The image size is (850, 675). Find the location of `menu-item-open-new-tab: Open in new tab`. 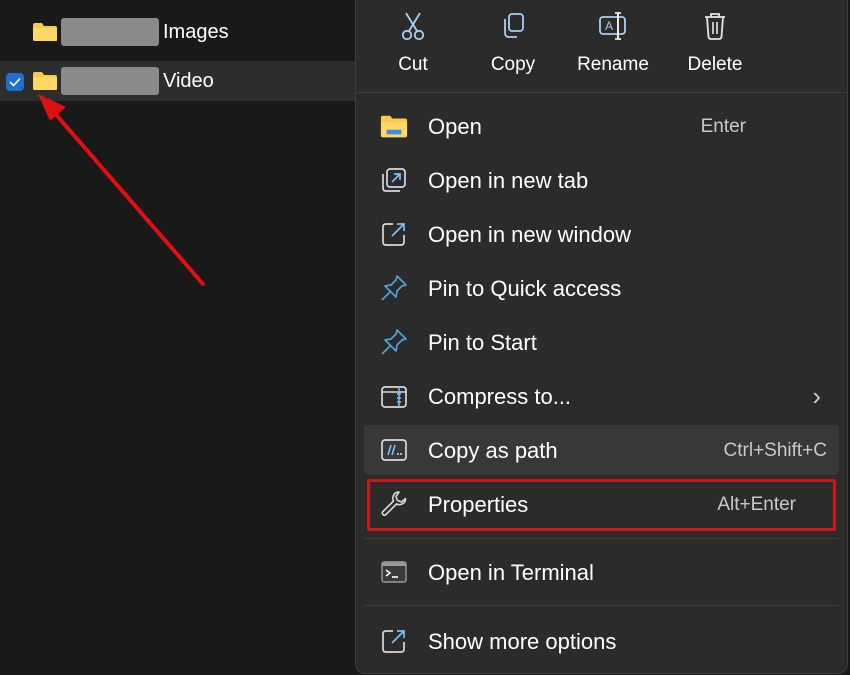

menu-item-open-new-tab: Open in new tab is located at coordinates (601, 180).